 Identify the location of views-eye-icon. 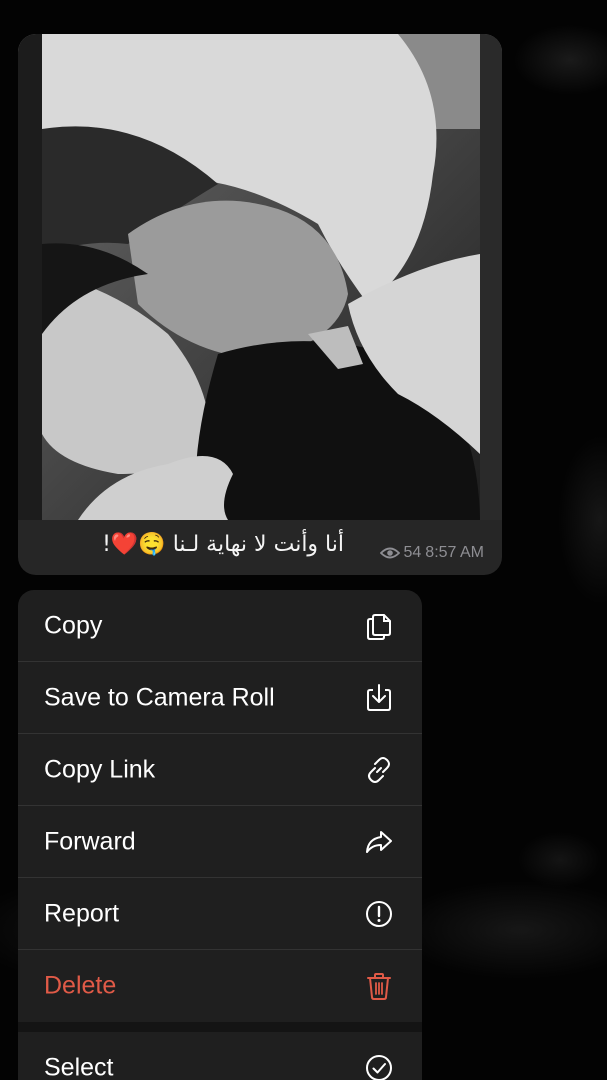
(389, 553).